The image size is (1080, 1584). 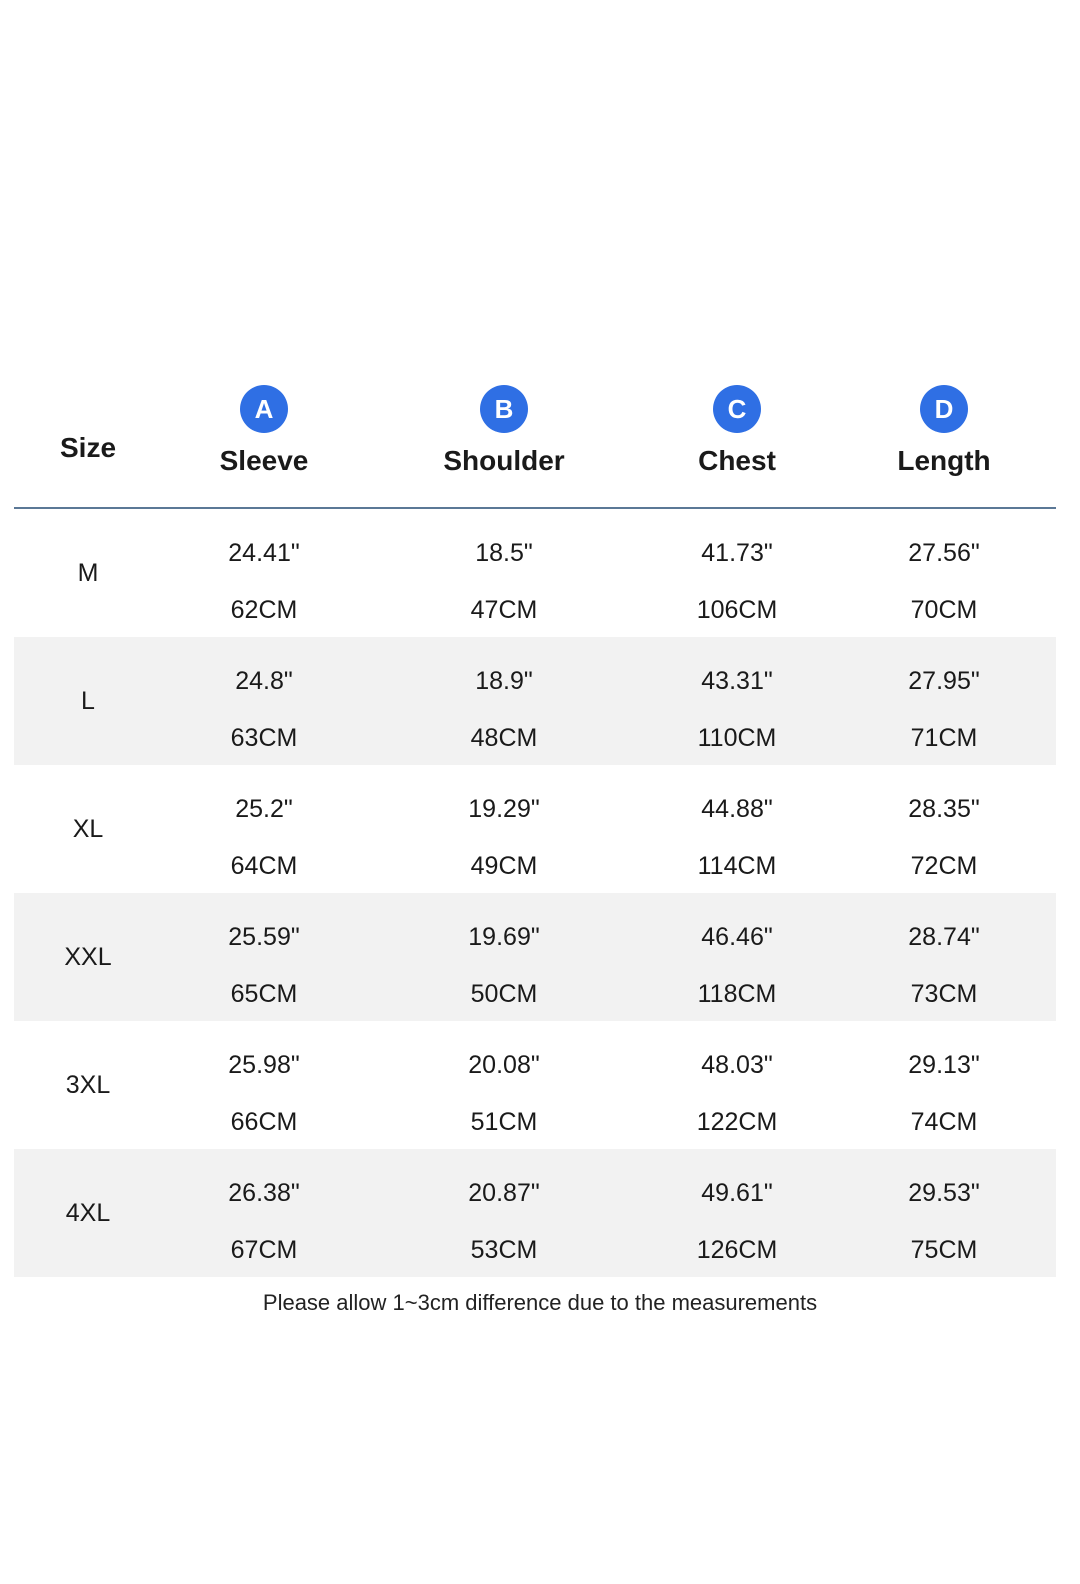 I want to click on cm-value: 75CM, so click(x=944, y=1250).